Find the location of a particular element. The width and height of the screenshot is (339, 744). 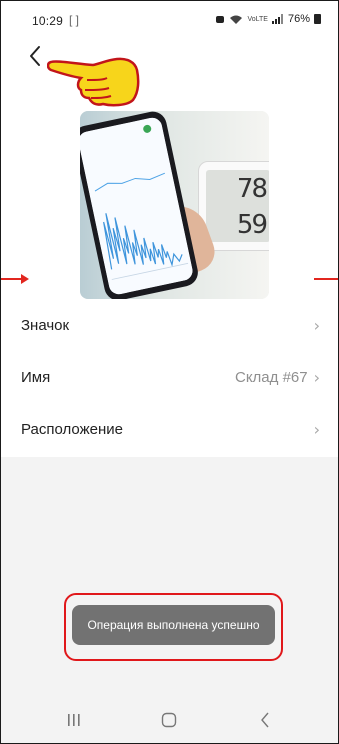

navigation-bar is located at coordinates (169, 720).